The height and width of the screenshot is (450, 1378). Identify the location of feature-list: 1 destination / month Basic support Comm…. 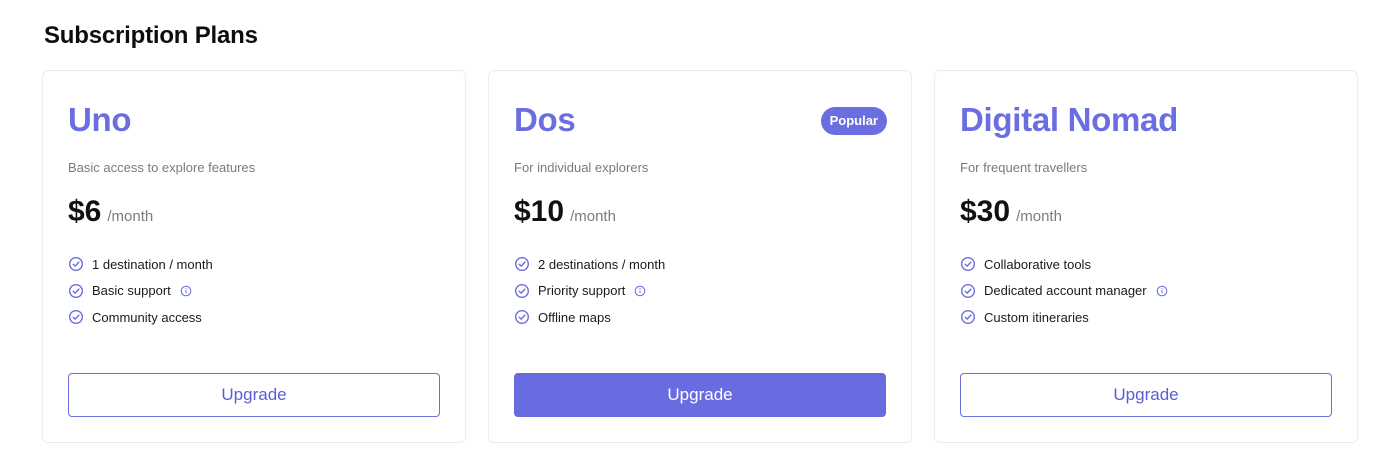
(140, 291).